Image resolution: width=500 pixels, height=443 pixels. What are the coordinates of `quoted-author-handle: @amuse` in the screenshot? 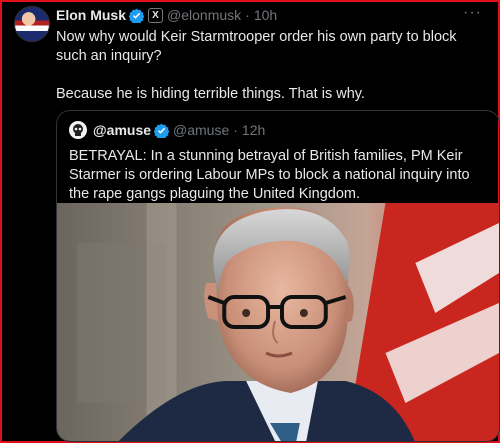 It's located at (201, 130).